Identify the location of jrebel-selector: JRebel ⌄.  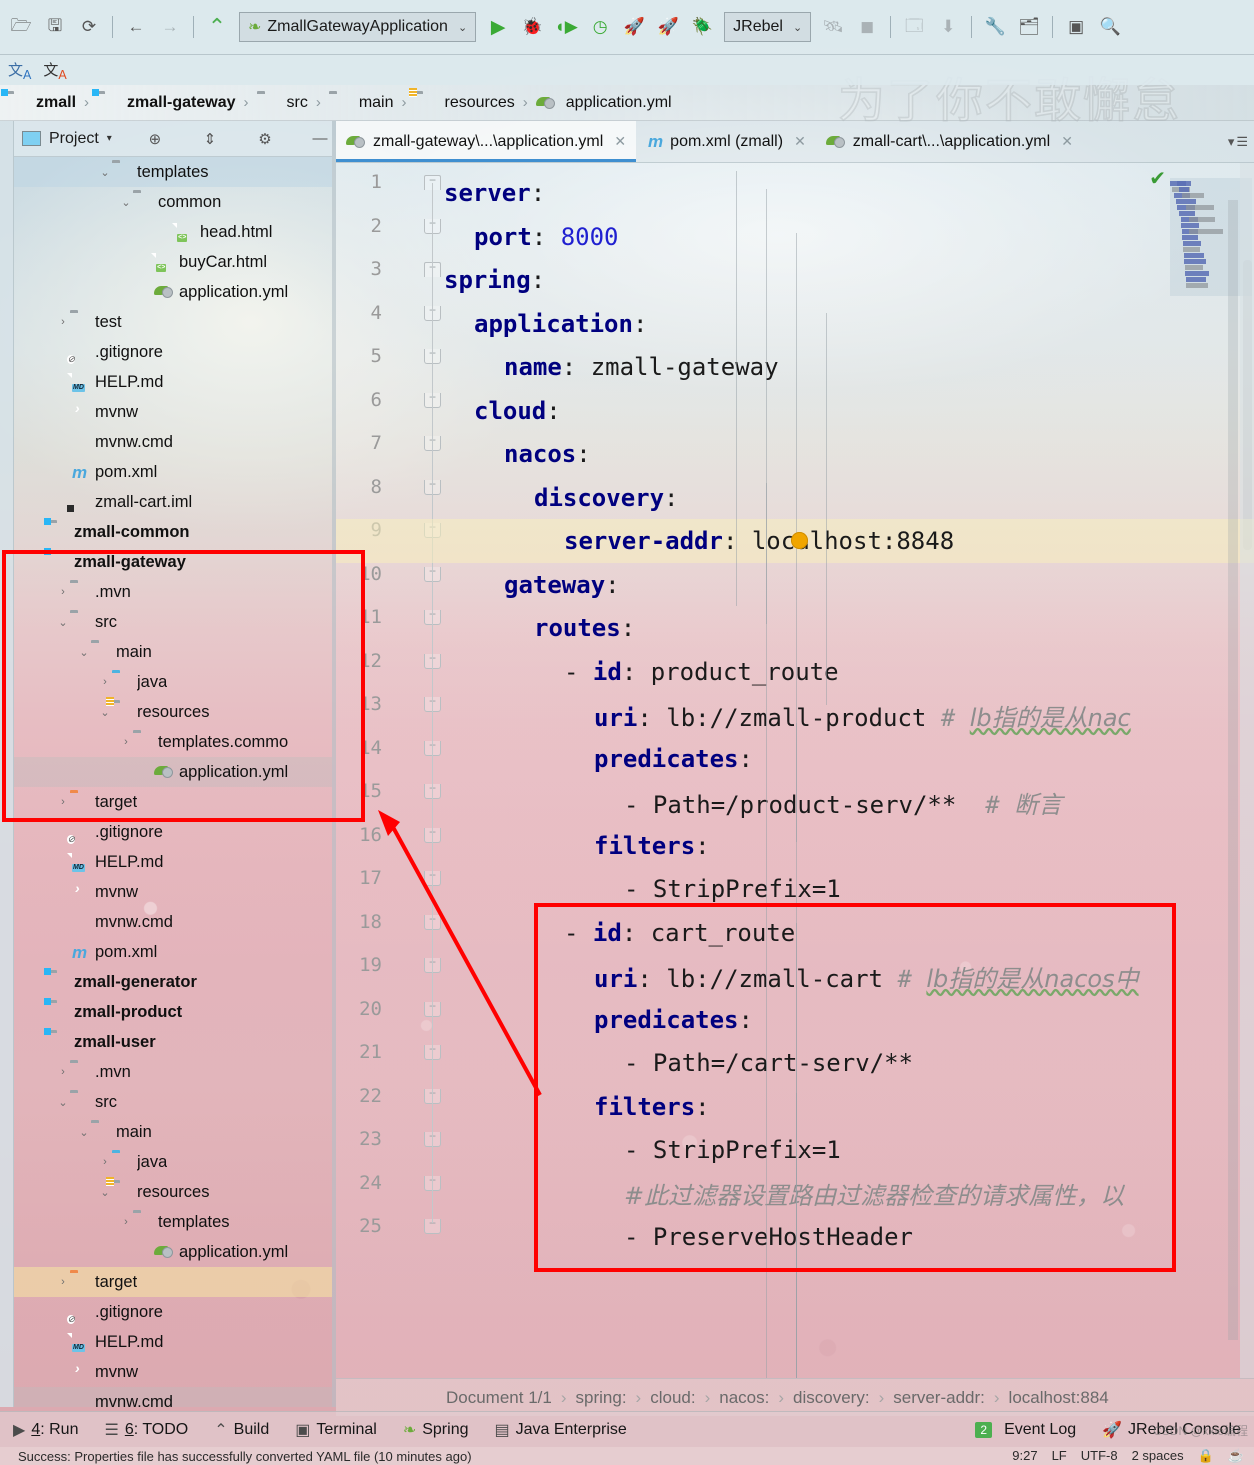
(768, 27).